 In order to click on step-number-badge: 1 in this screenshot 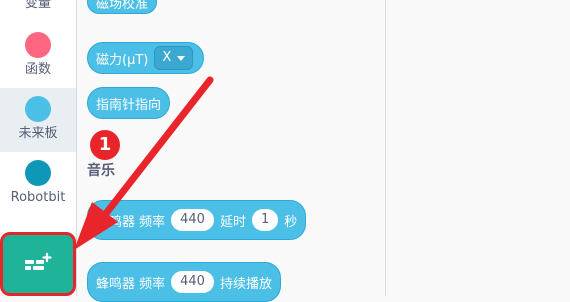, I will do `click(105, 145)`.